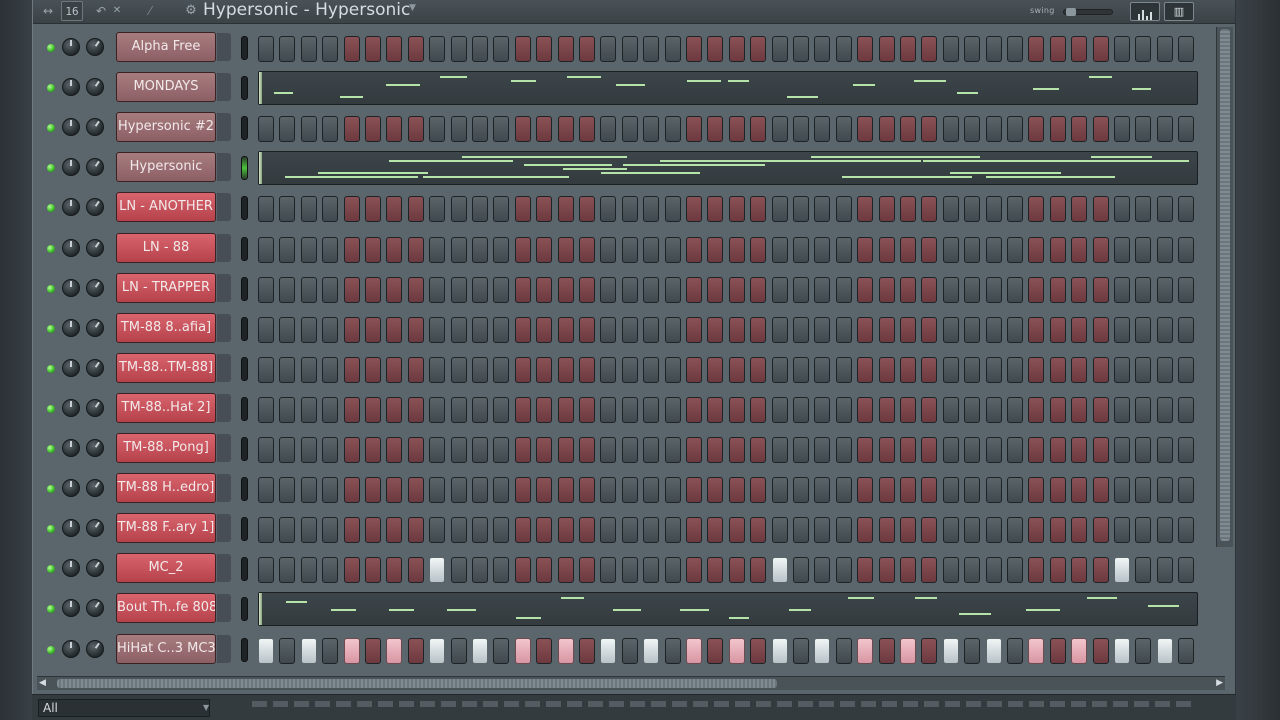  Describe the element at coordinates (306, 11) in the screenshot. I see `window-title: Hypersonic - Hypersonic` at that location.